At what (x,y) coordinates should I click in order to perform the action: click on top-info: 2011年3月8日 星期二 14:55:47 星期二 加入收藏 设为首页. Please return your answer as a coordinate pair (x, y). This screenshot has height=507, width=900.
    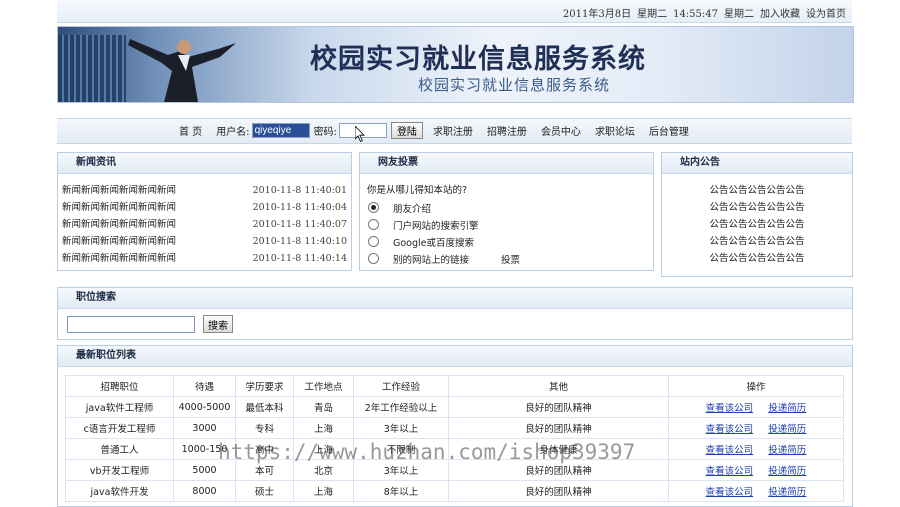
    Looking at the image, I should click on (701, 12).